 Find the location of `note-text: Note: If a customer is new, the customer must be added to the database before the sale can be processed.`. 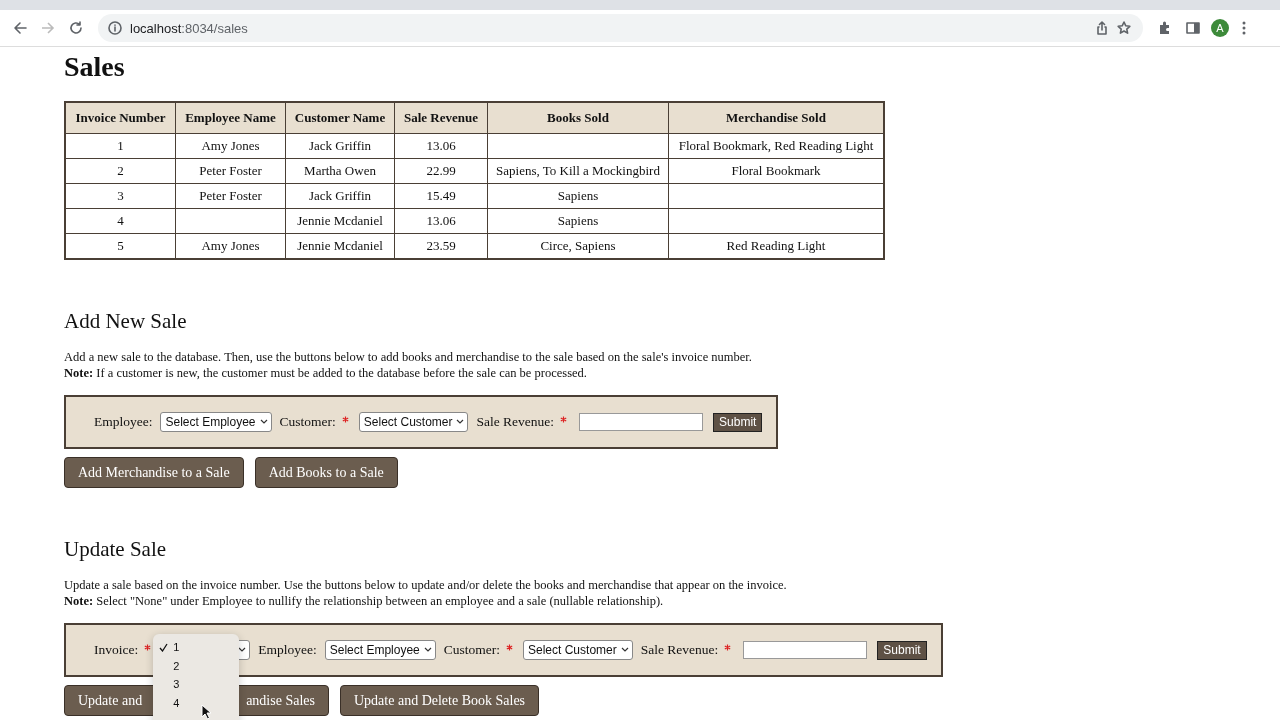

note-text: Note: If a customer is new, the customer must be added to the database before the sale can be processed. is located at coordinates (325, 373).